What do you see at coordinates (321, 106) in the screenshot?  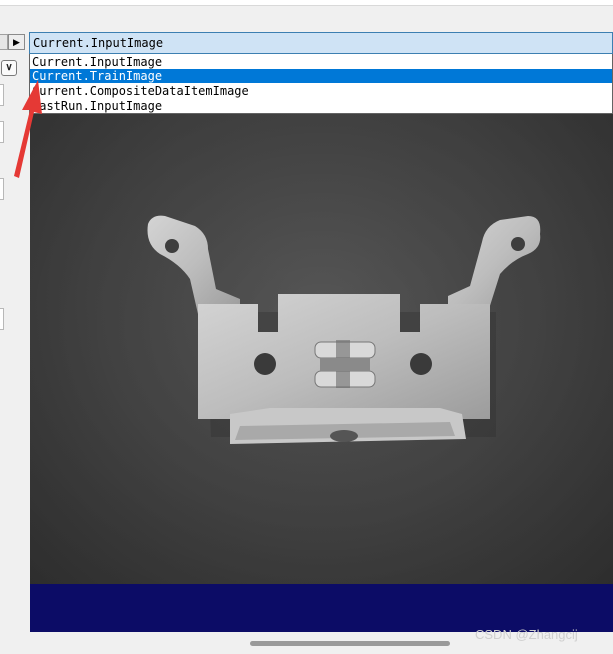 I see `dropdown-option-lastrun-inputimage: LastRun.InputImage` at bounding box center [321, 106].